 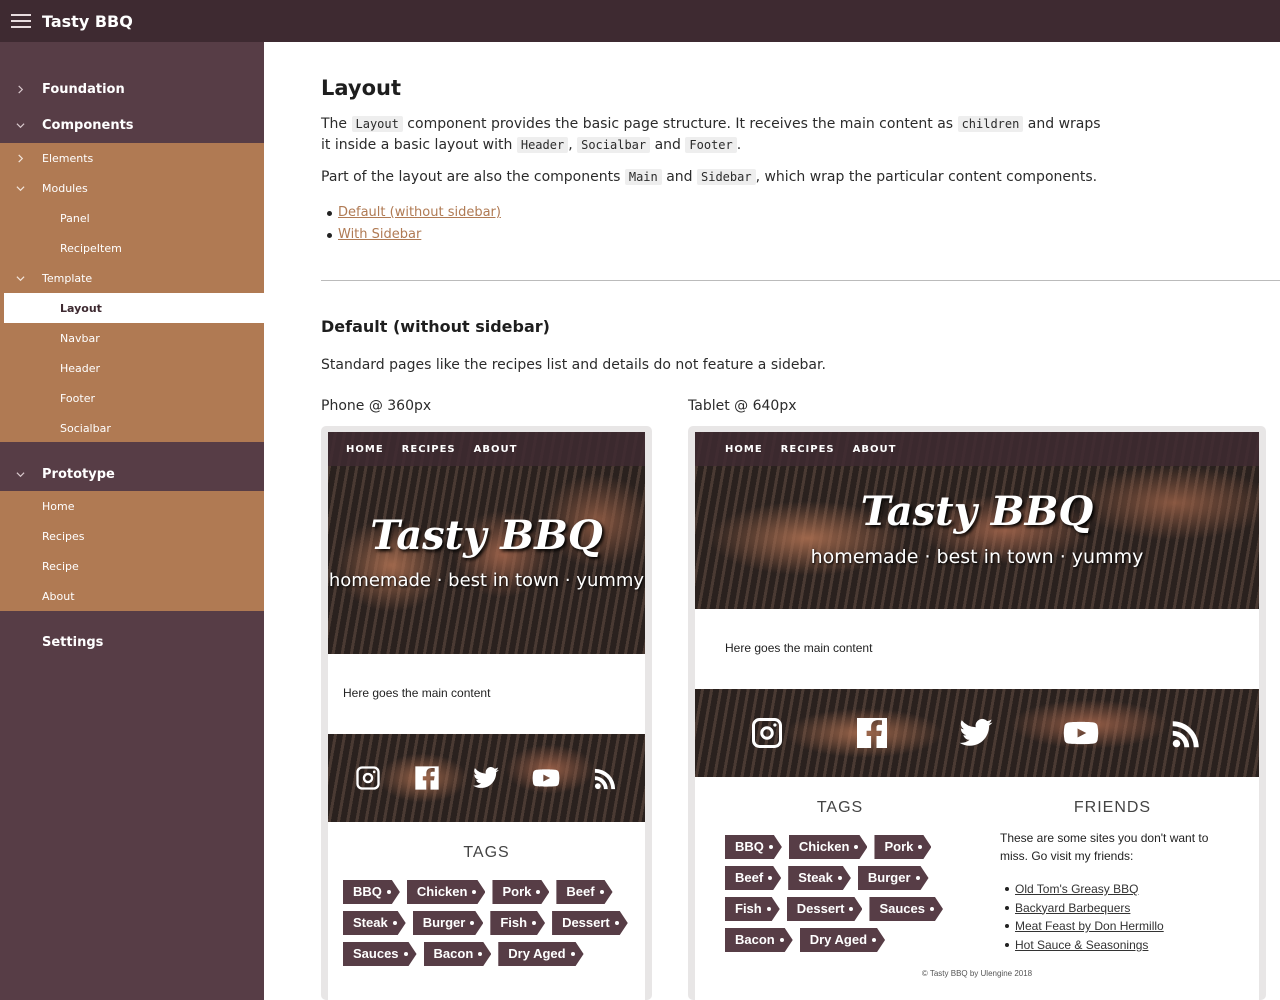 I want to click on sidebar-item-label: RecipeItem, so click(x=91, y=248).